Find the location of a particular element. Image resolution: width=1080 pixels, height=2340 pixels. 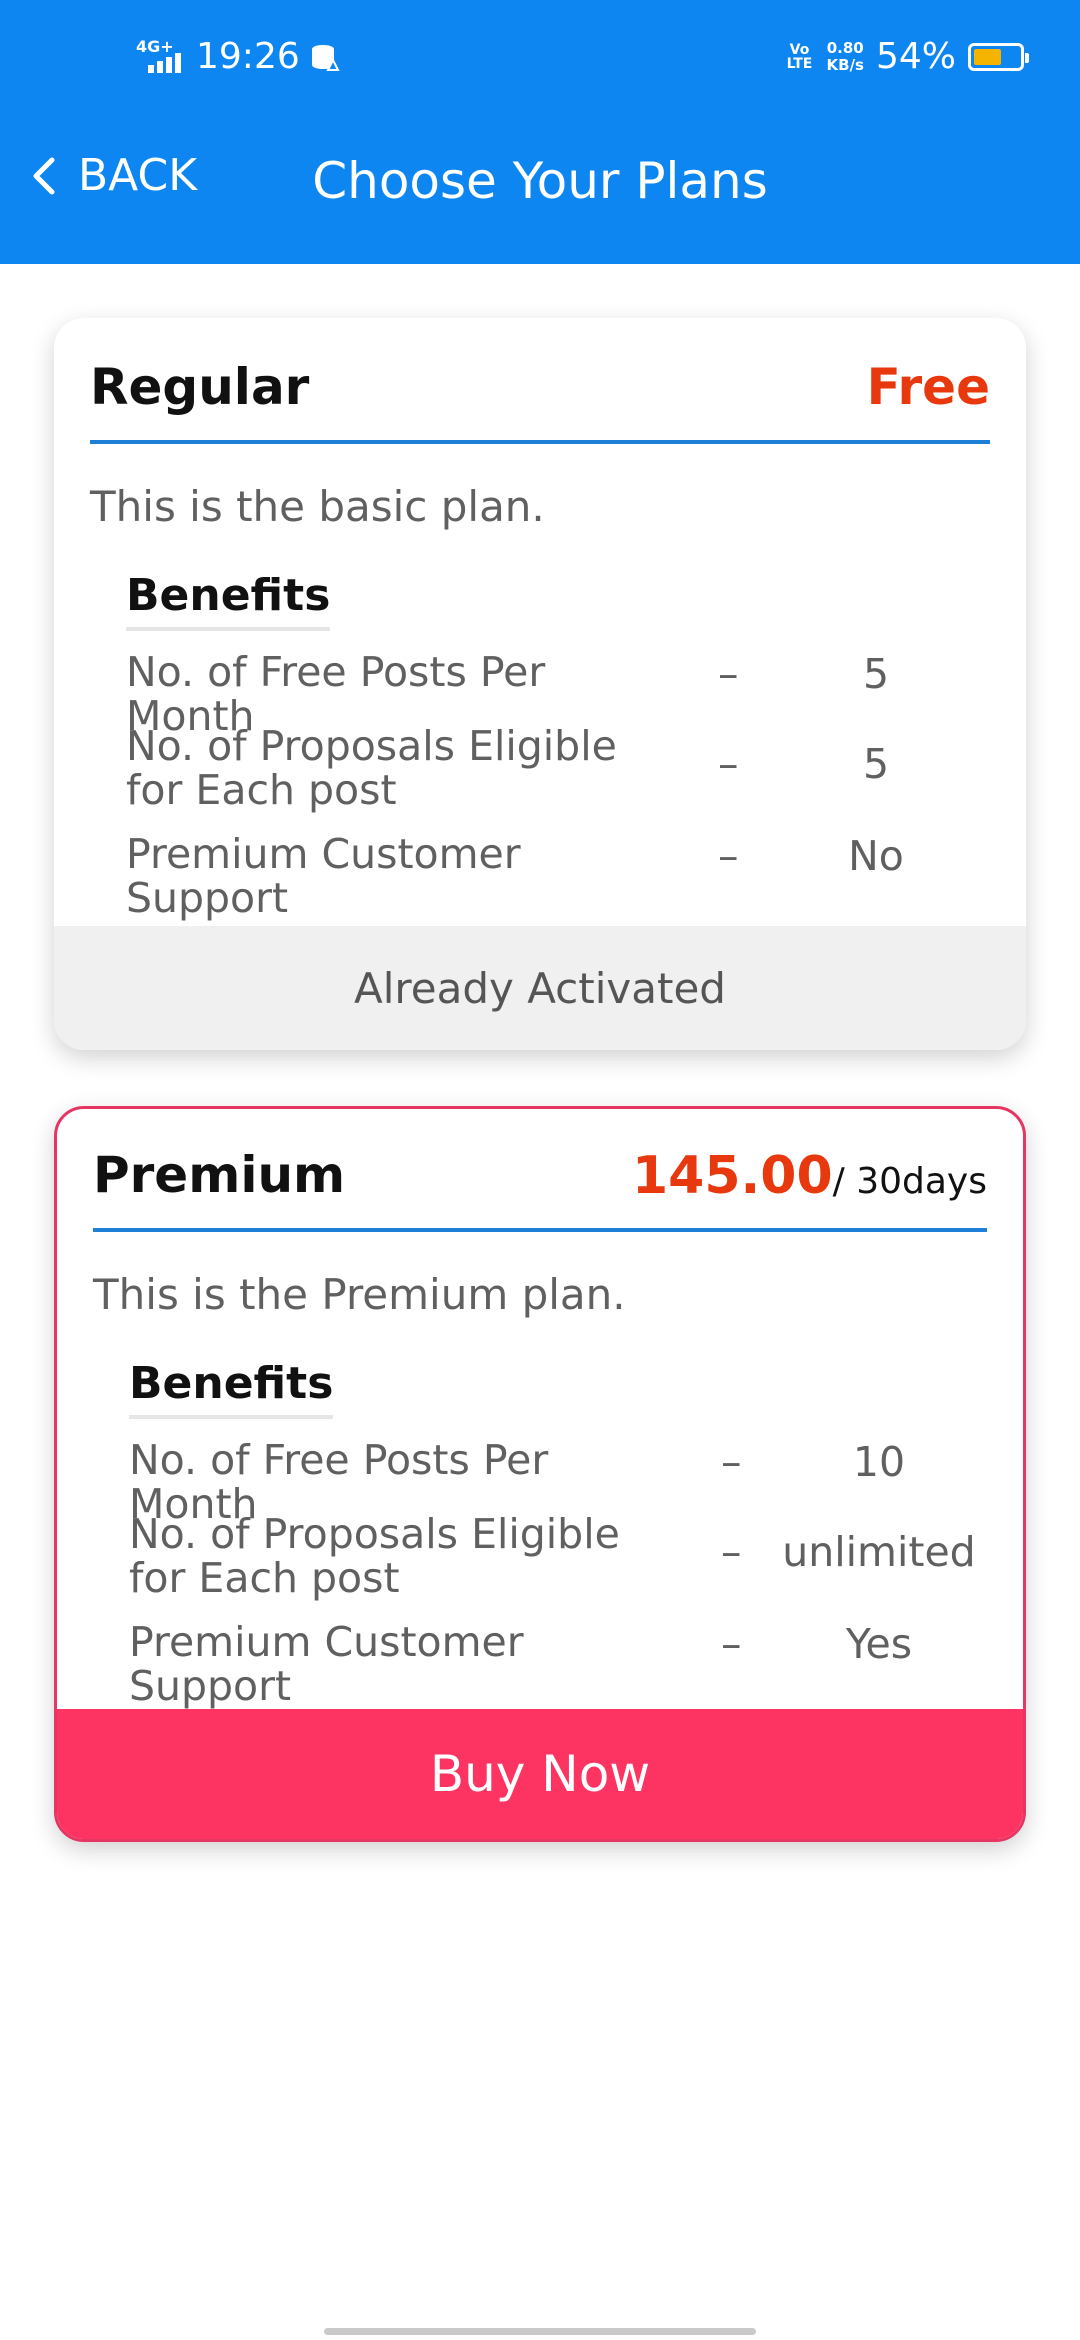

data-saver-icon is located at coordinates (325, 57).